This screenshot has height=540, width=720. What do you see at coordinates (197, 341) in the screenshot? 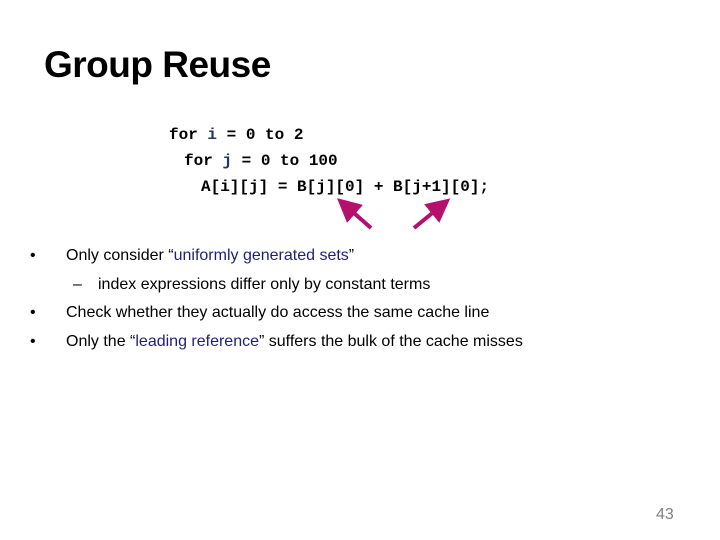
I see `highlighted-term: leading reference` at bounding box center [197, 341].